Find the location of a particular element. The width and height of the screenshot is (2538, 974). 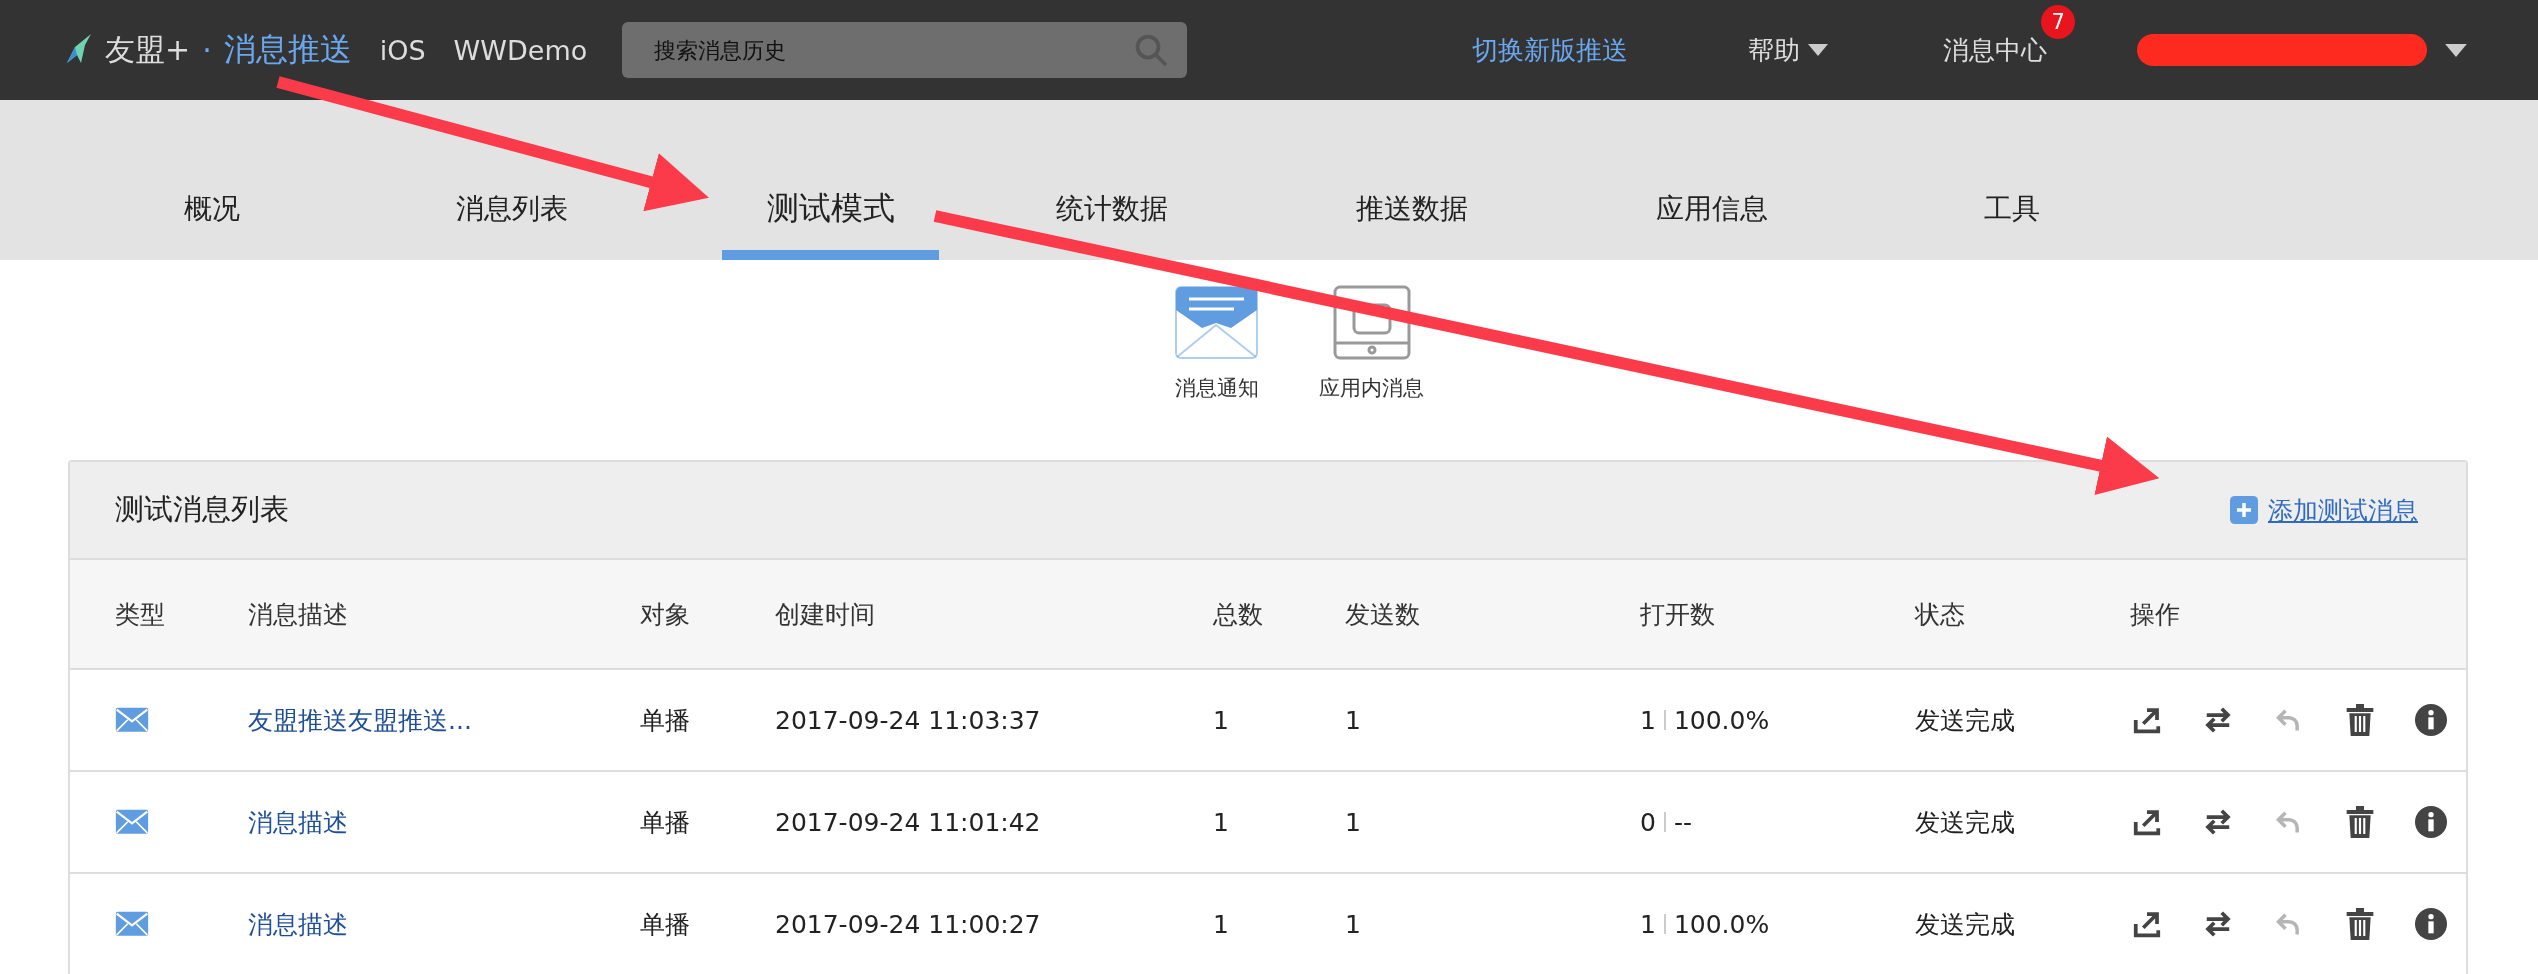

add-test-message-link: 添加测试消息 is located at coordinates (2343, 510).